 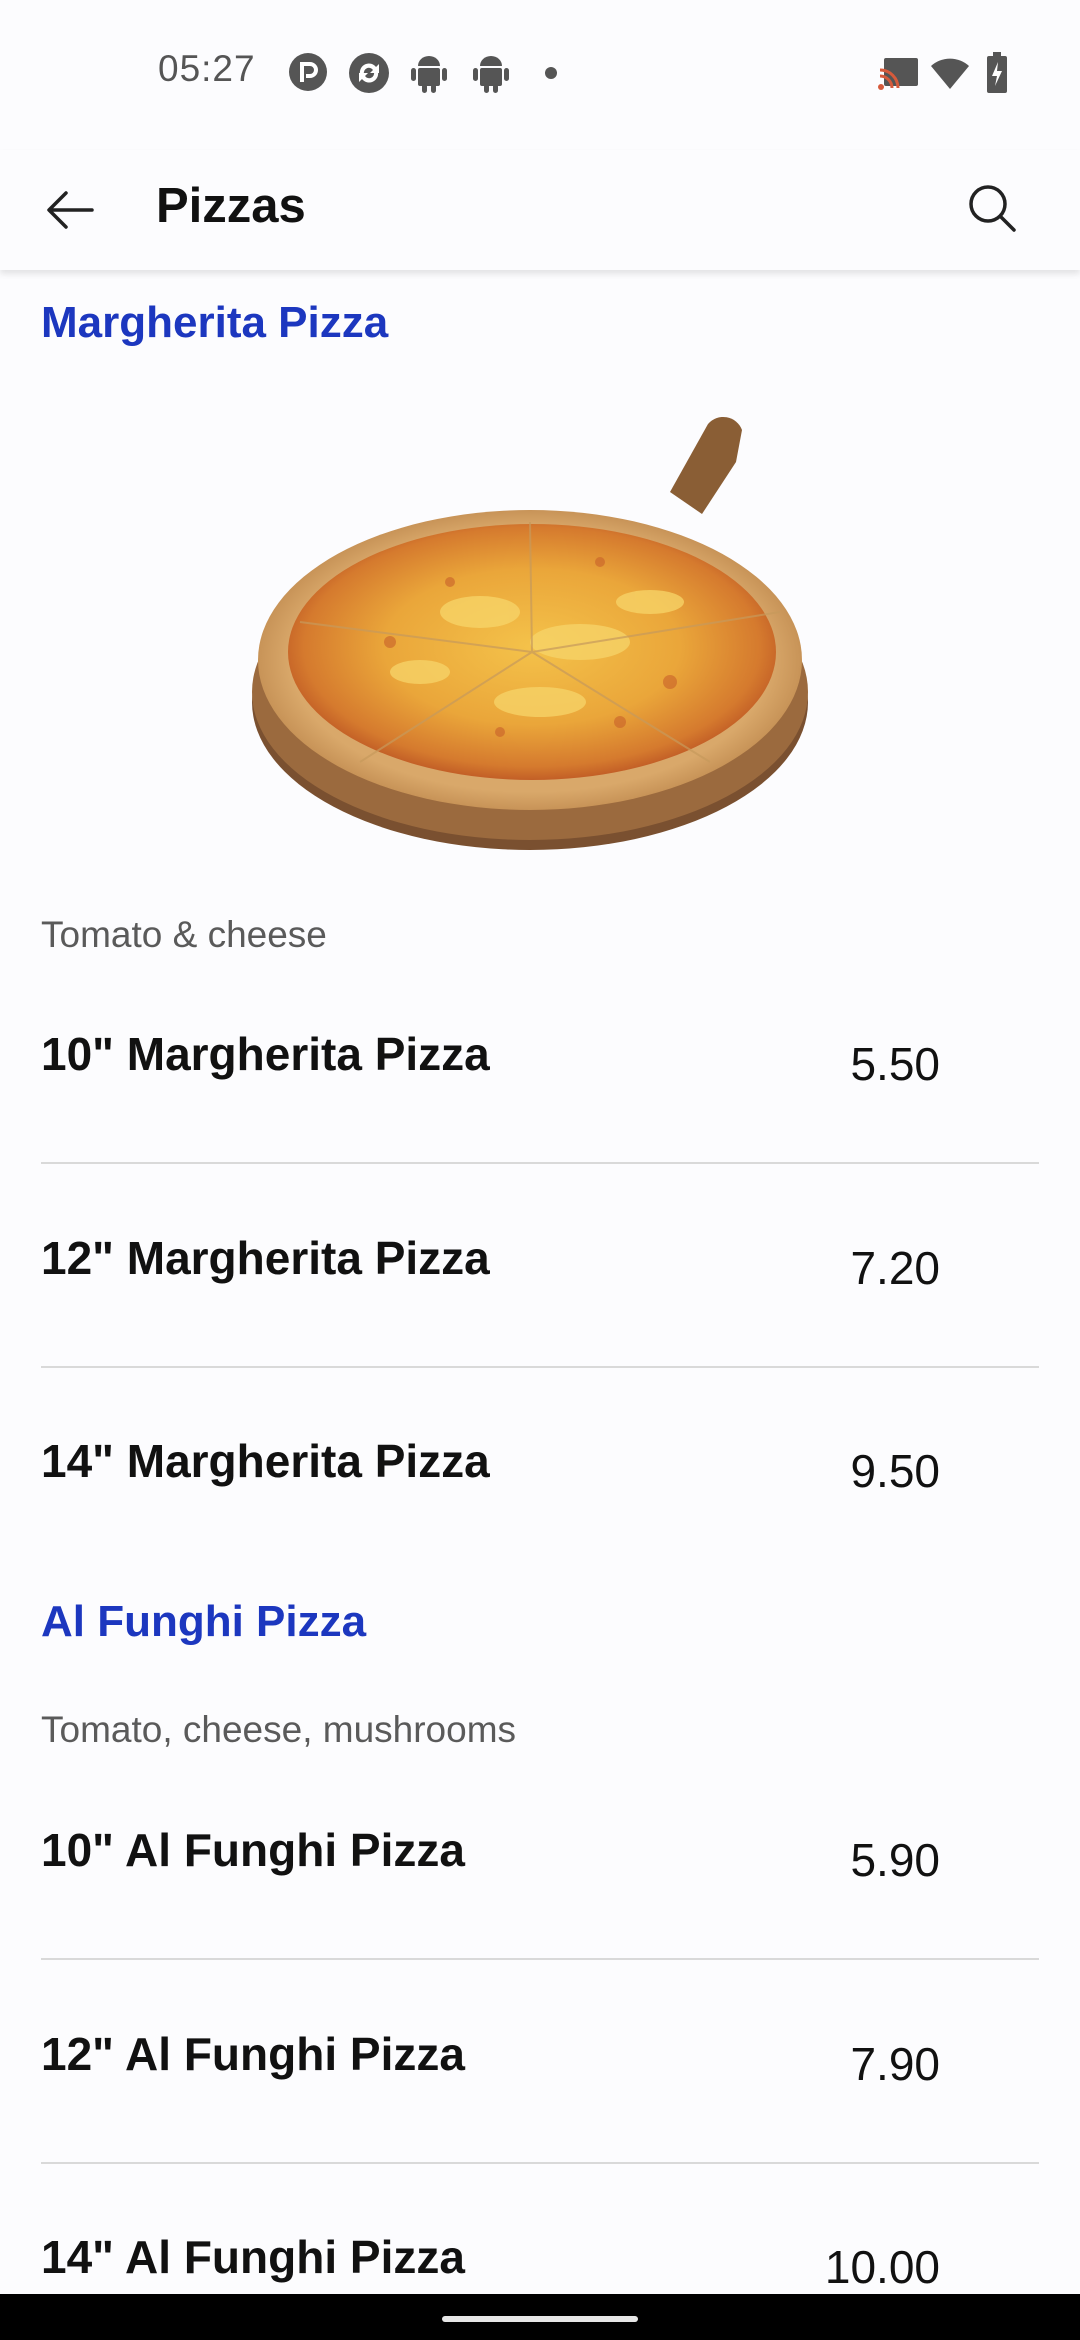 What do you see at coordinates (308, 74) in the screenshot?
I see `pocket-casts-icon` at bounding box center [308, 74].